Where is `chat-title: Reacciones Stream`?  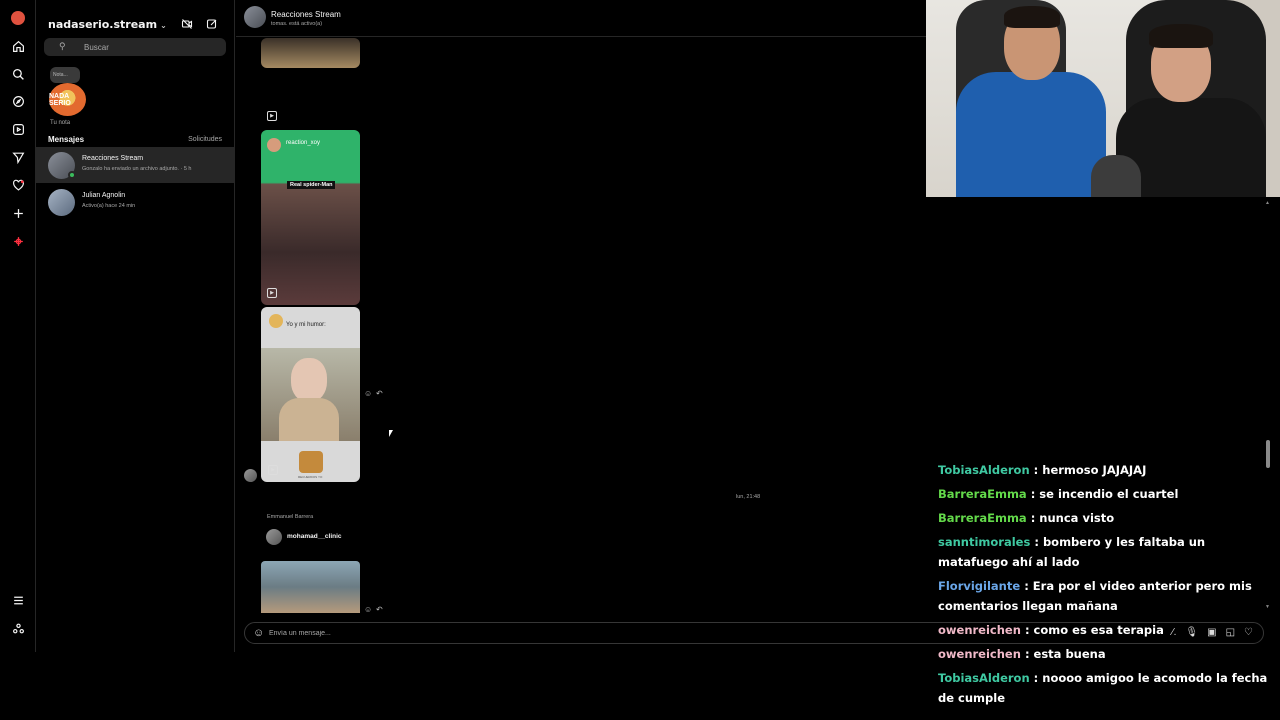
chat-title: Reacciones Stream is located at coordinates (306, 14).